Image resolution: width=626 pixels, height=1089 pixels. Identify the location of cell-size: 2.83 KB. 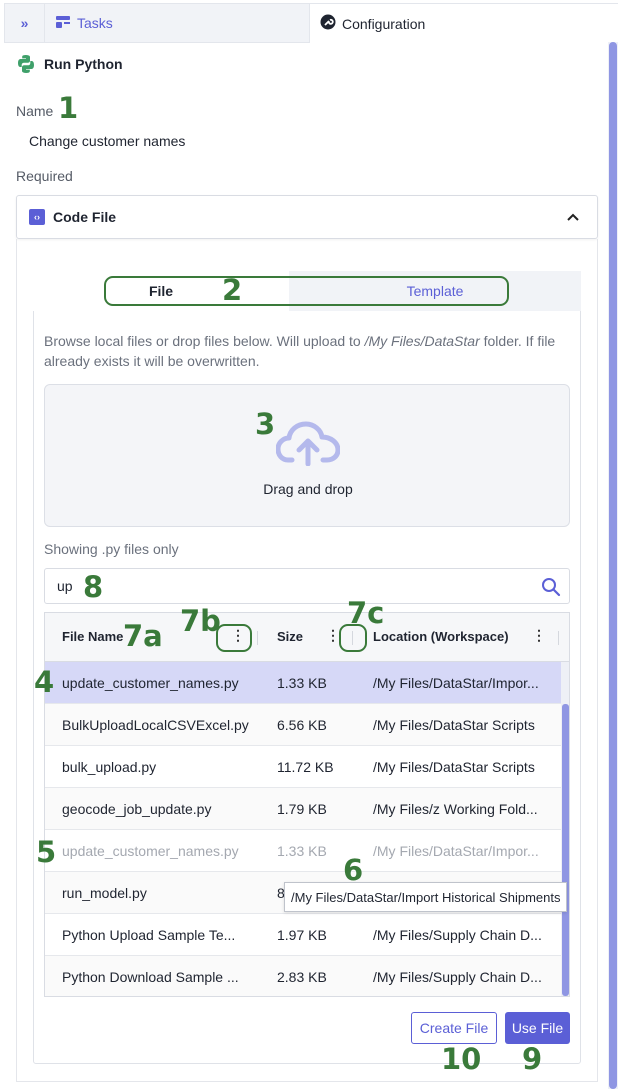
(302, 977).